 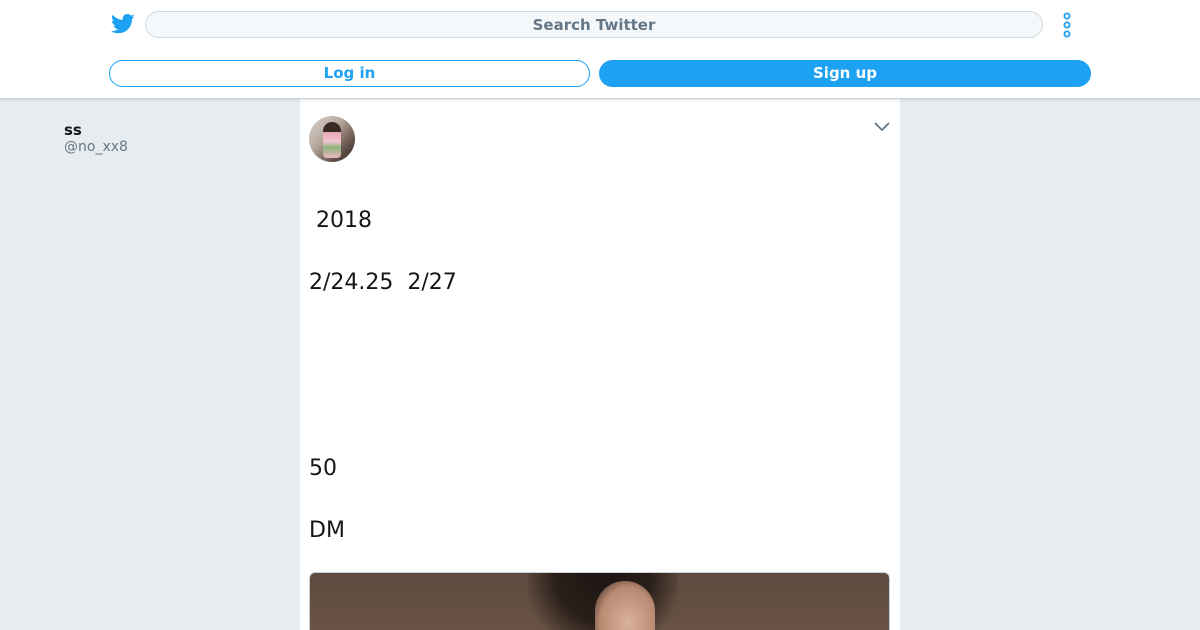 What do you see at coordinates (845, 73) in the screenshot?
I see `signup-button: Sign up` at bounding box center [845, 73].